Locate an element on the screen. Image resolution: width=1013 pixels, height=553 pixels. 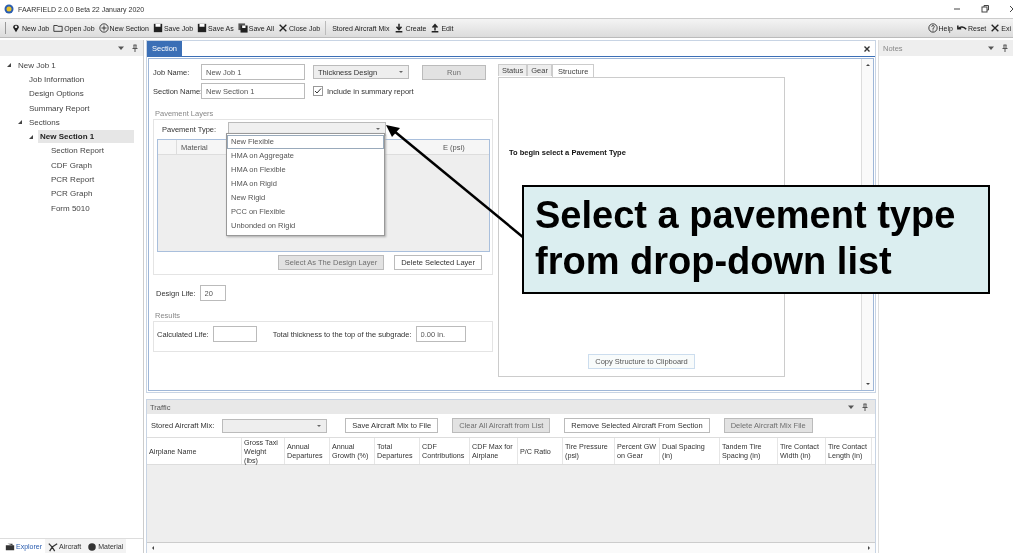
ball-icon is located at coordinates (92, 546).